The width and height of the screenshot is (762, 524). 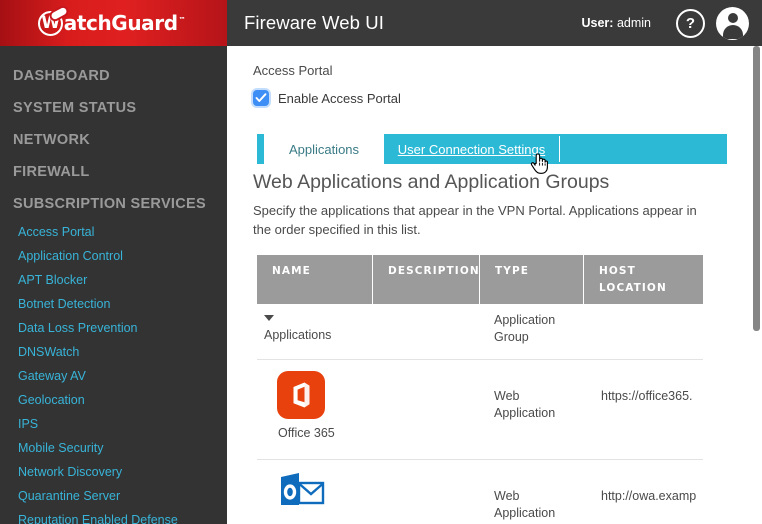 I want to click on brand-logo-group: W atchGuard™, so click(x=111, y=21).